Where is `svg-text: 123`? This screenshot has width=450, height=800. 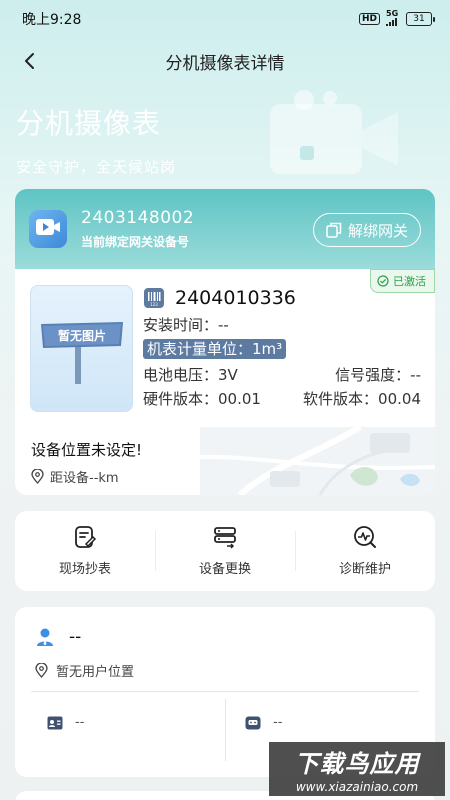
svg-text: 123 is located at coordinates (154, 304).